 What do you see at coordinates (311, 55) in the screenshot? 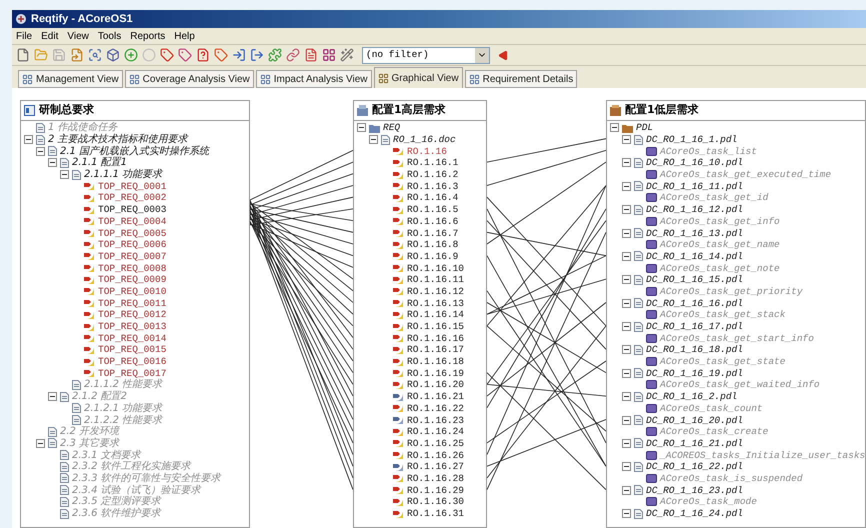
I see `document-icon` at bounding box center [311, 55].